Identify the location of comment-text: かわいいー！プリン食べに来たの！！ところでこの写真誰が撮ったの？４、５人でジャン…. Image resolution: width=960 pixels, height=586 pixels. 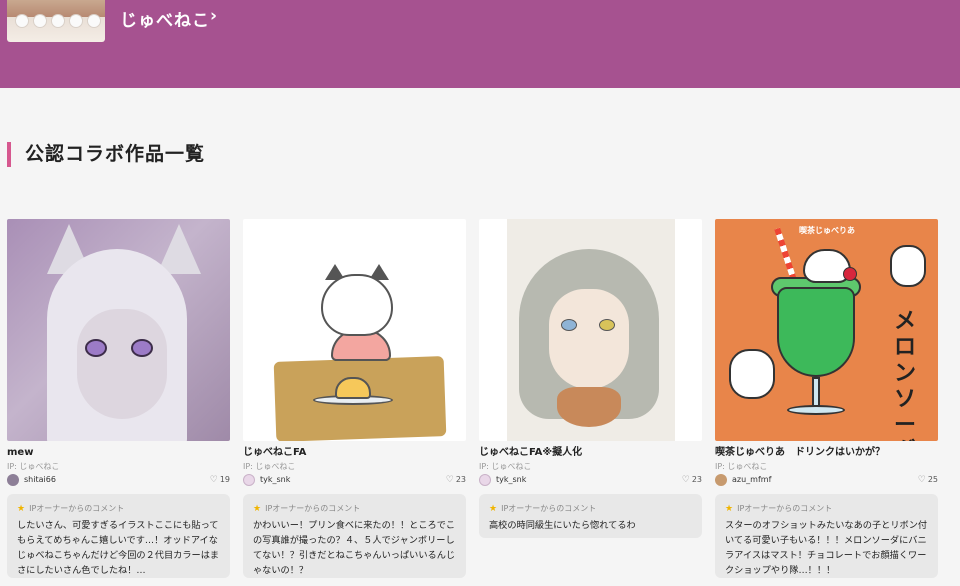
(354, 548).